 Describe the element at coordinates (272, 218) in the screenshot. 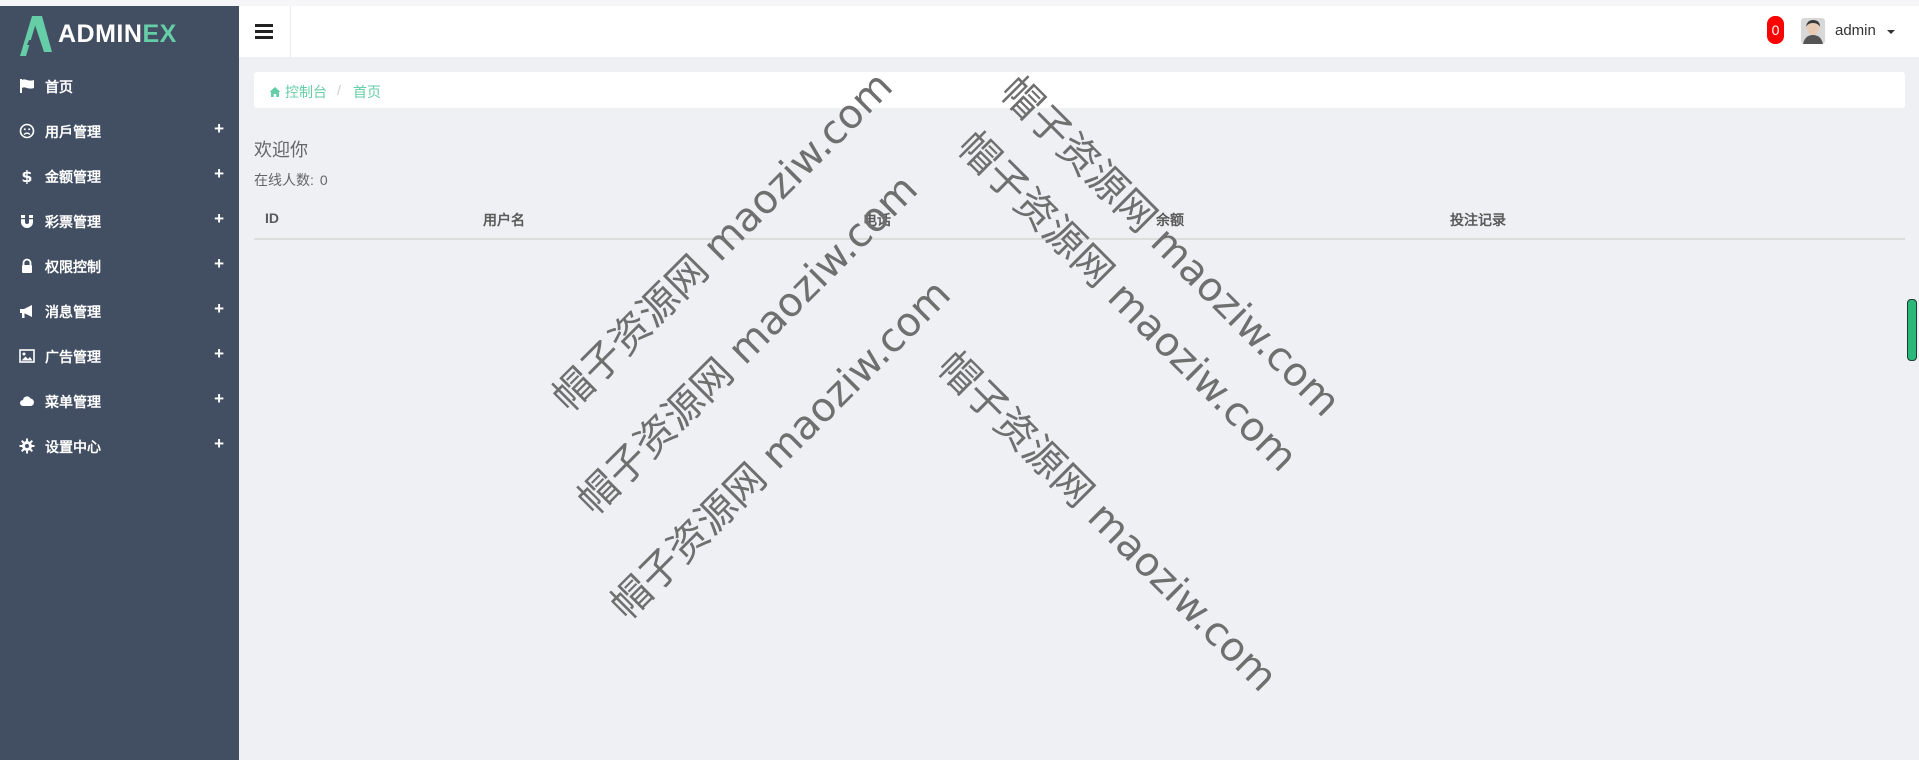

I see `column-header-id: ID` at that location.